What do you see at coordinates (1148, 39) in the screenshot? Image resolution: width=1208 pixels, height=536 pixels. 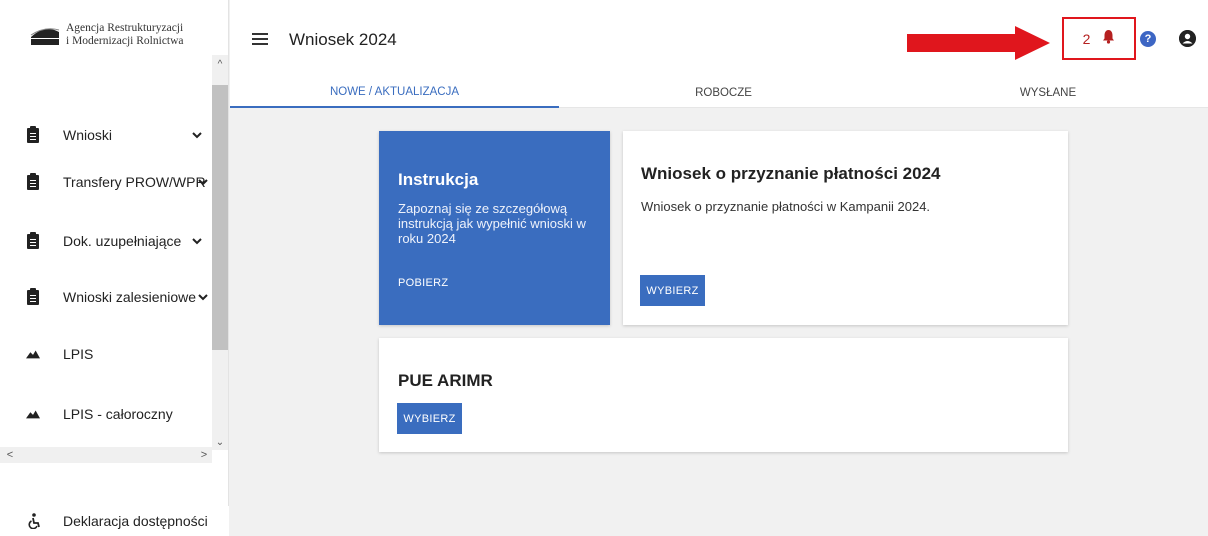 I see `help-icon: ?` at bounding box center [1148, 39].